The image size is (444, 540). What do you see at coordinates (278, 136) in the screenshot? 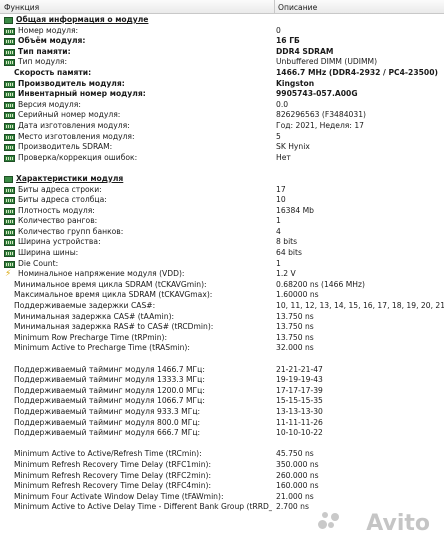
I see `field-value: 5` at bounding box center [278, 136].